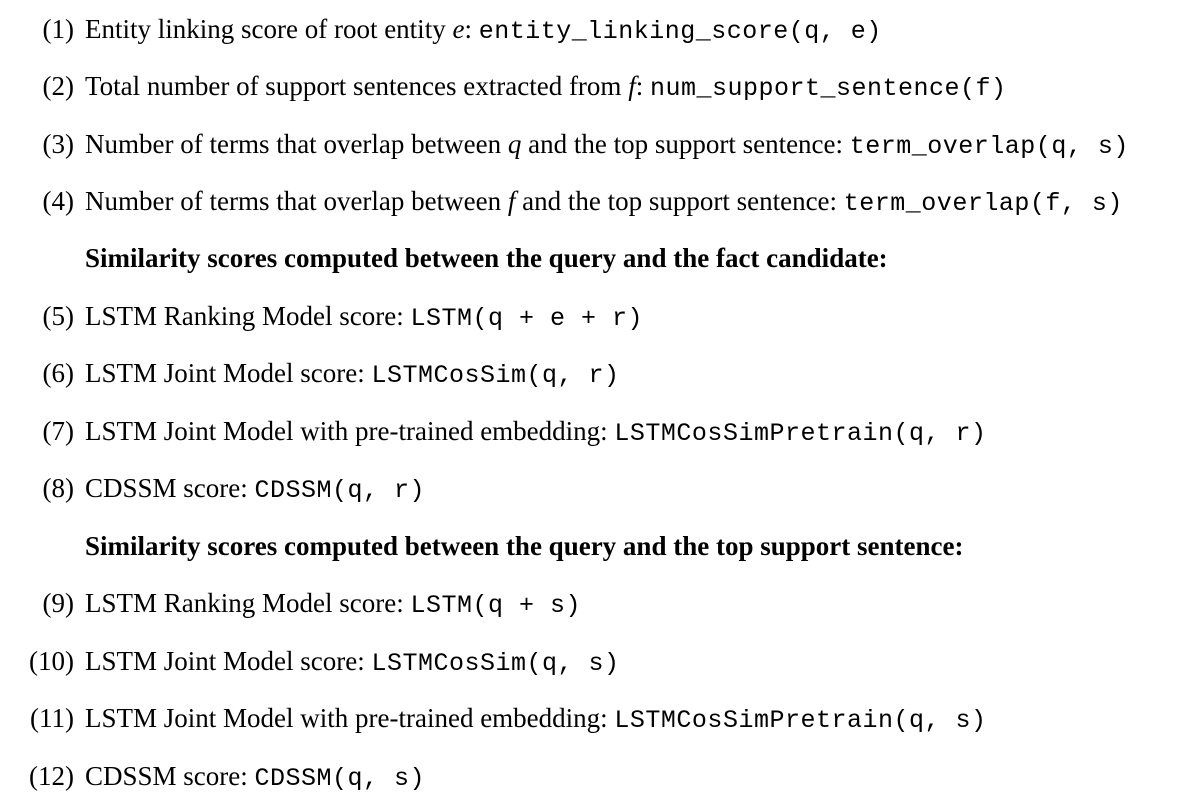 The image size is (1200, 808). I want to click on item-text: Entity linking score of root entity, so click(269, 29).